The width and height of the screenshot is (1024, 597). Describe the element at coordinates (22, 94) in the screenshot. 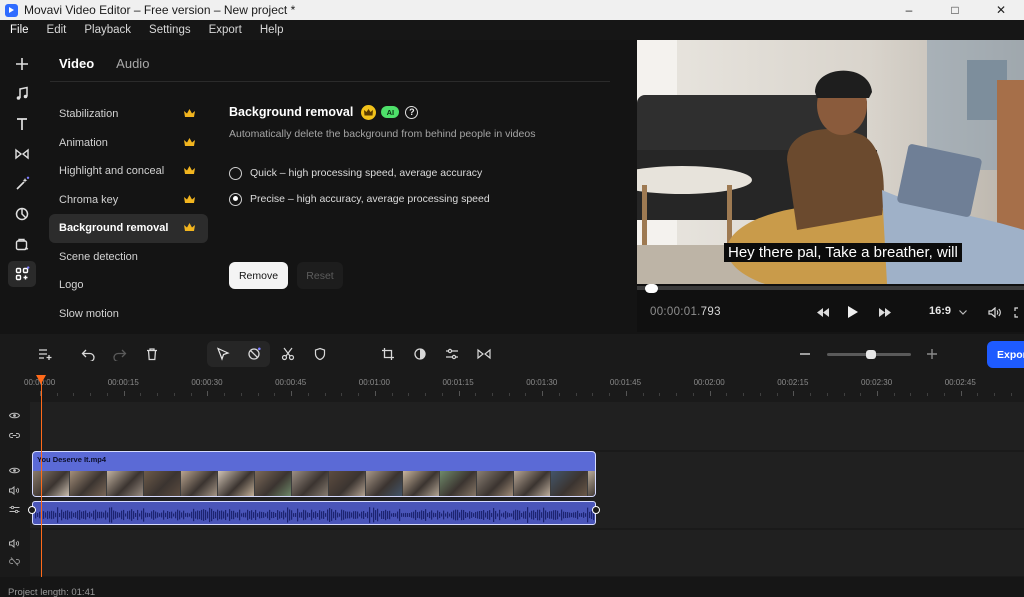

I see `music-icon` at that location.